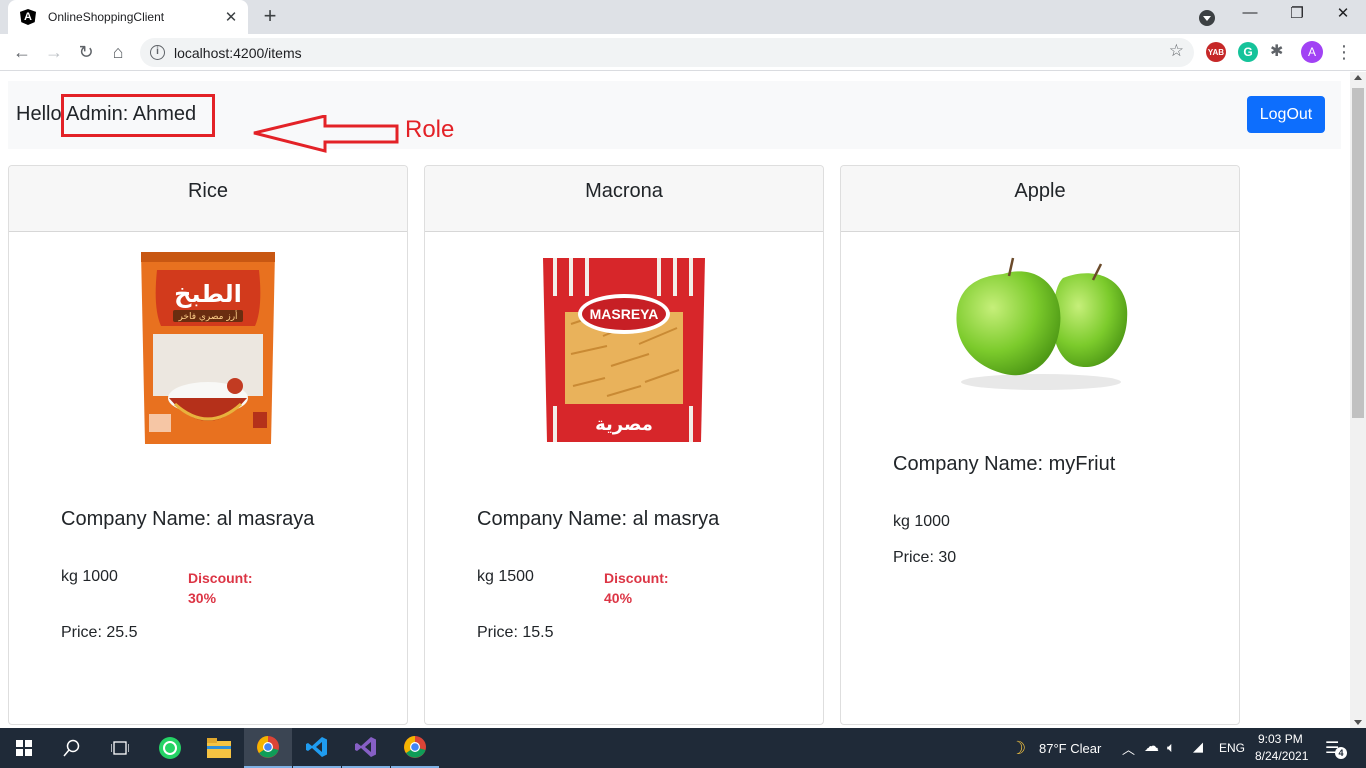 Image resolution: width=1366 pixels, height=768 pixels. I want to click on tab-title: OnlineShoppingClient, so click(106, 17).